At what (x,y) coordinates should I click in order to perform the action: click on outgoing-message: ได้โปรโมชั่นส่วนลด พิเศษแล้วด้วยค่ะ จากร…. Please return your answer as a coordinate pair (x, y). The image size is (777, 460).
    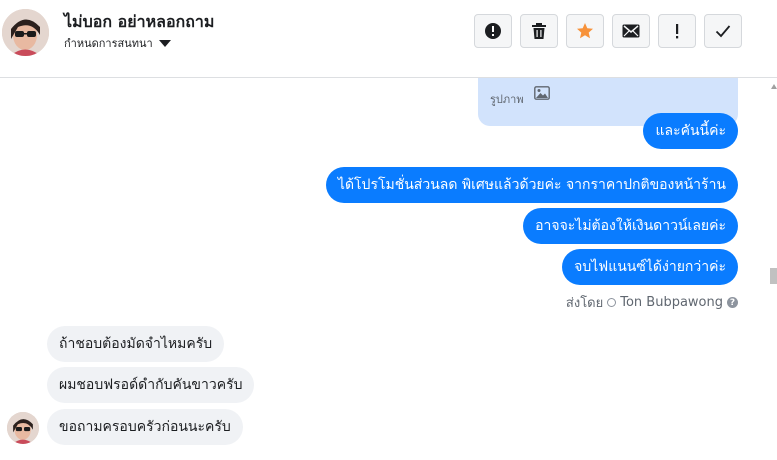
    Looking at the image, I should click on (531, 185).